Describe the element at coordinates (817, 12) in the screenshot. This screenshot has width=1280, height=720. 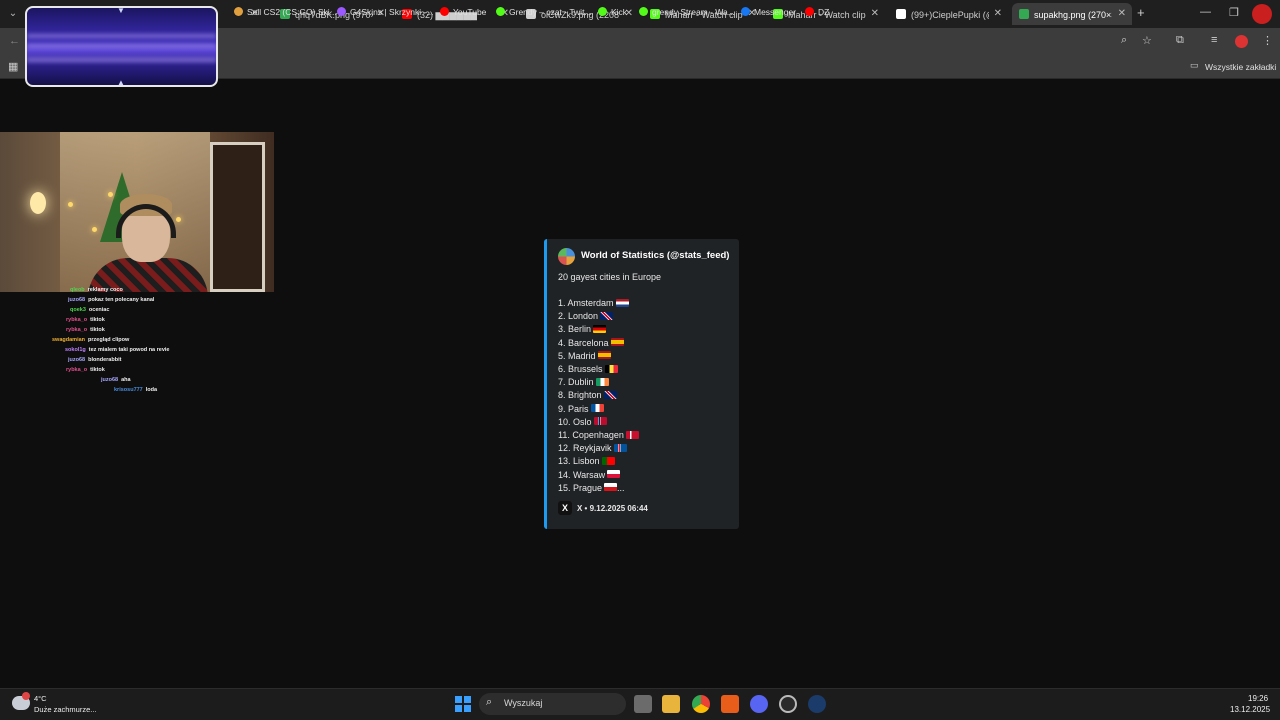
I see `bookmark-item: DZ` at that location.